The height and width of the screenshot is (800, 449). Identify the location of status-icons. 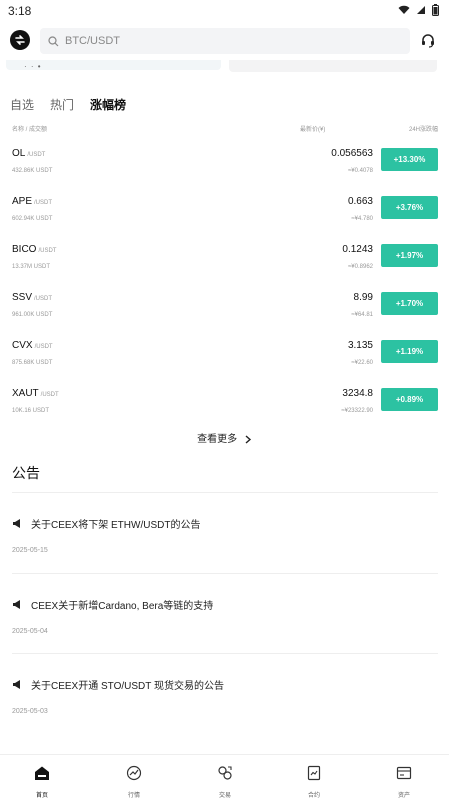
(418, 10).